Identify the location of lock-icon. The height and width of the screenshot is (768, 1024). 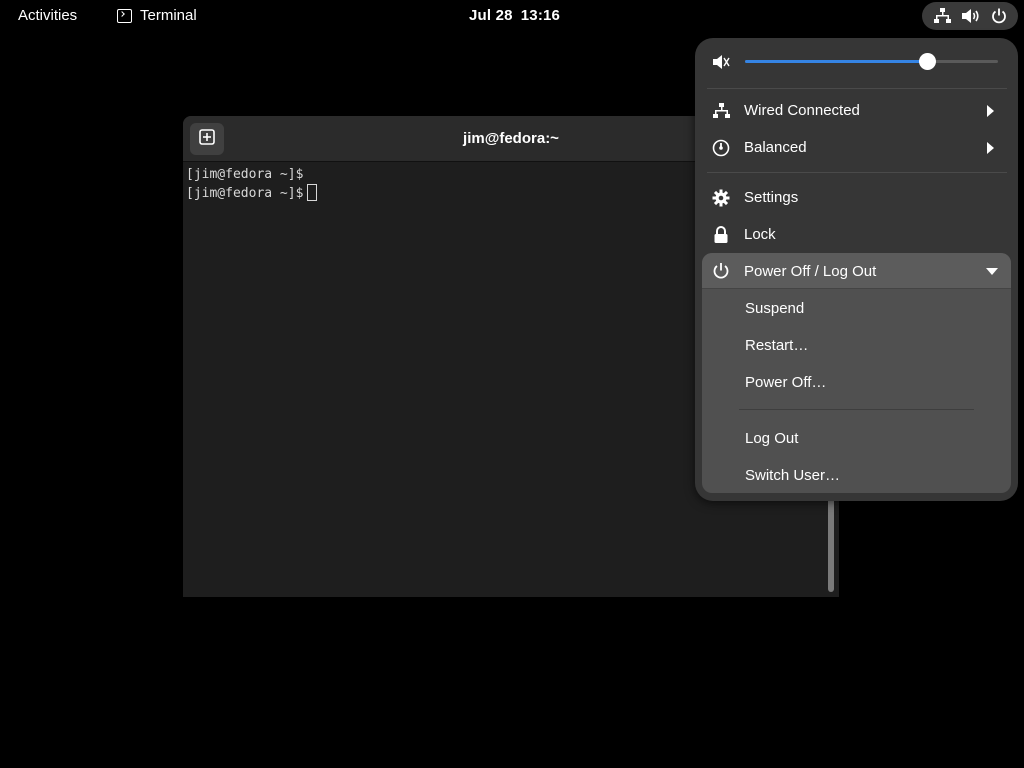
(721, 235).